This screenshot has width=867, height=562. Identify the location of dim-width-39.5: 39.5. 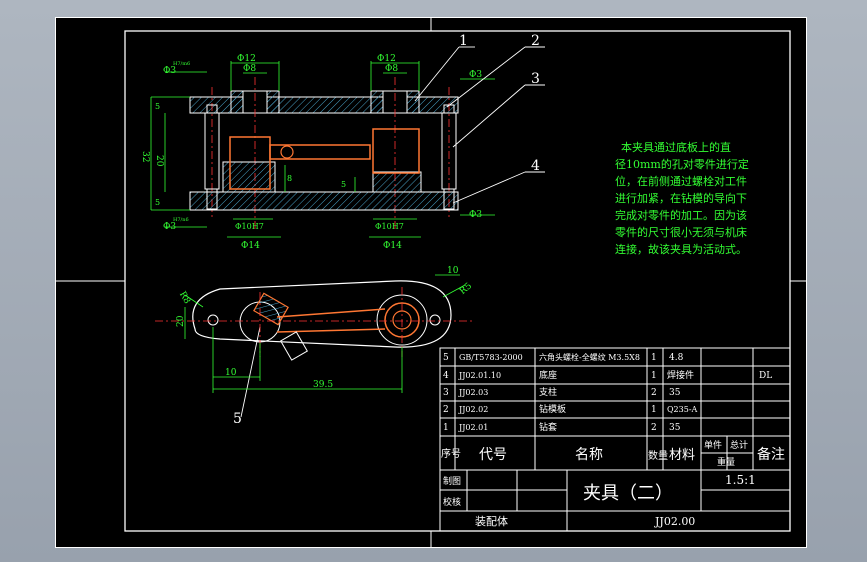
(323, 385).